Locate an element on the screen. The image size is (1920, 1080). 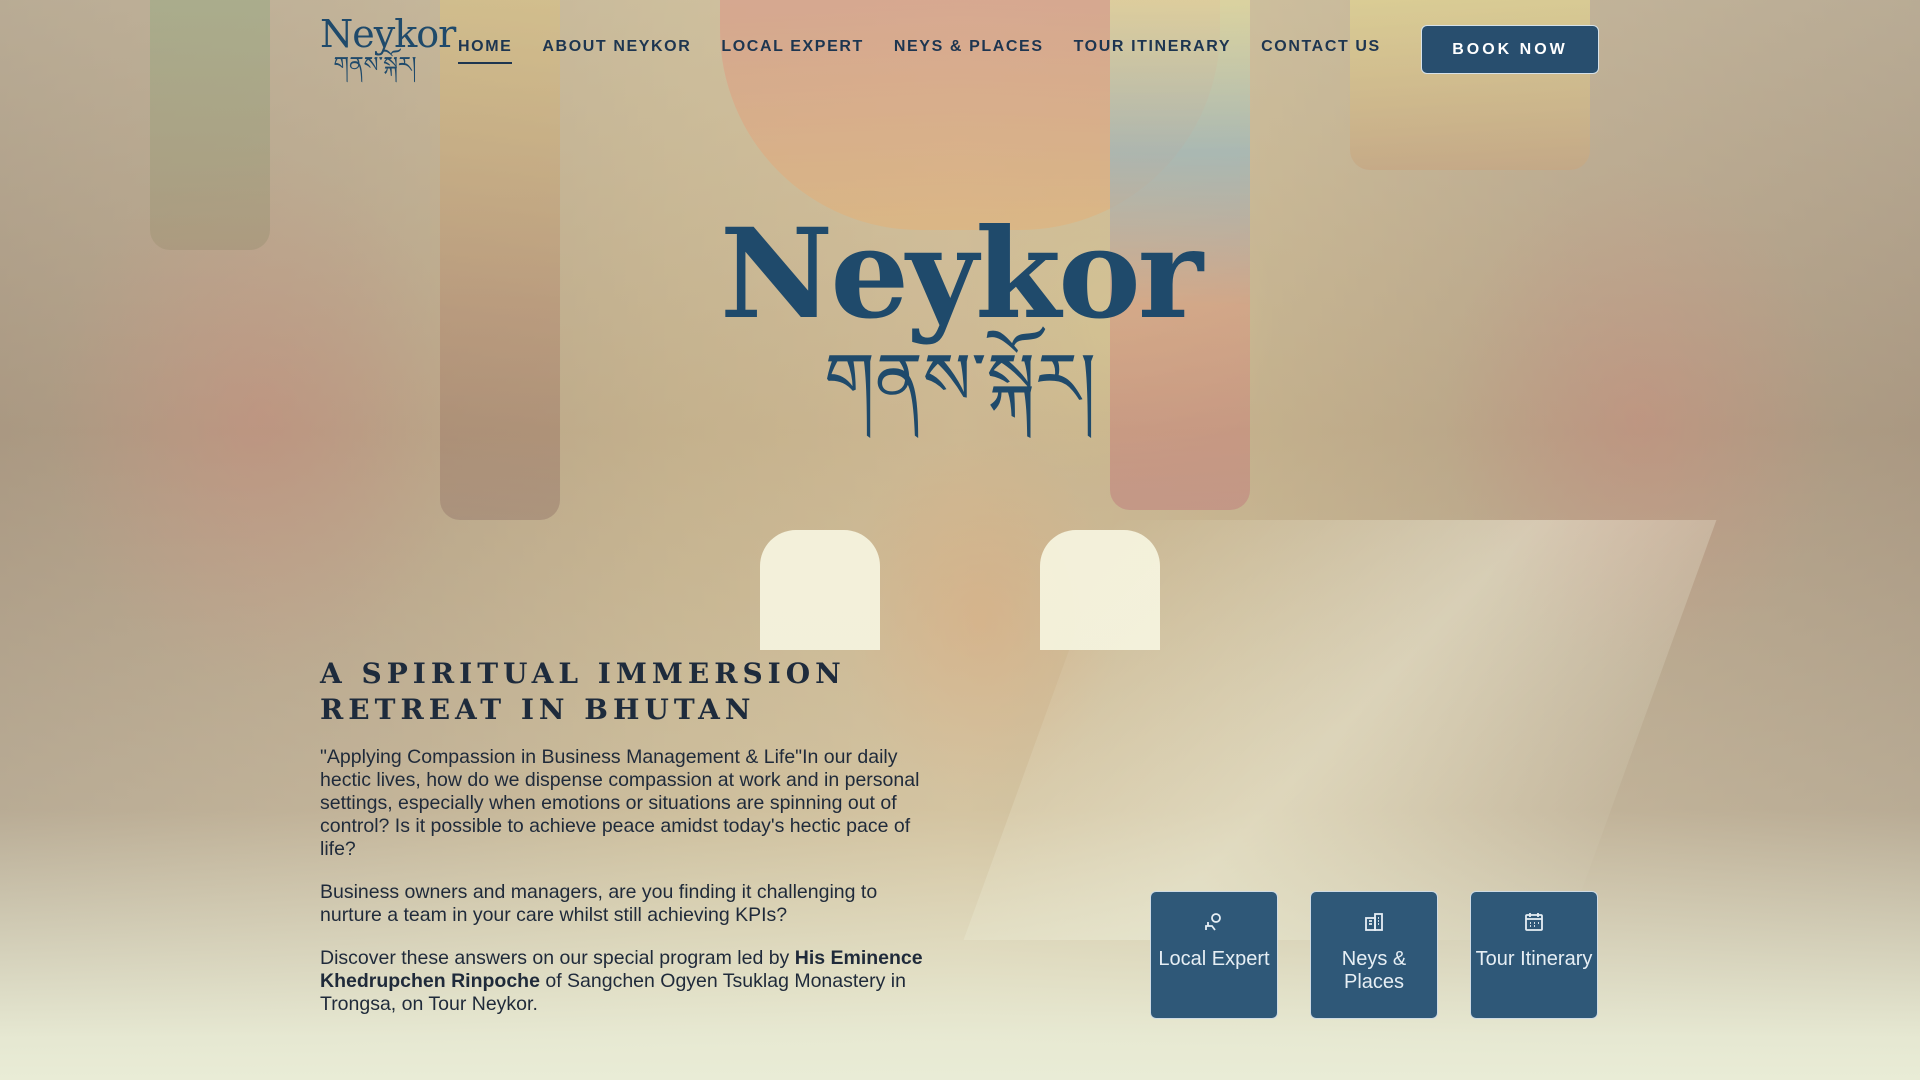
neys-places-card: Neys & Places is located at coordinates (1374, 955).